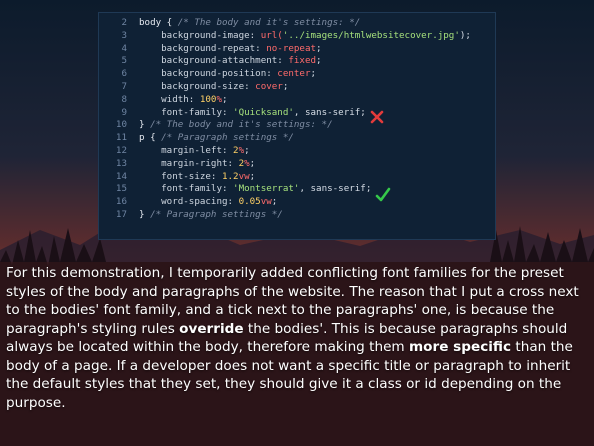 The height and width of the screenshot is (446, 594). I want to click on code-token: background-image:, so click(200, 35).